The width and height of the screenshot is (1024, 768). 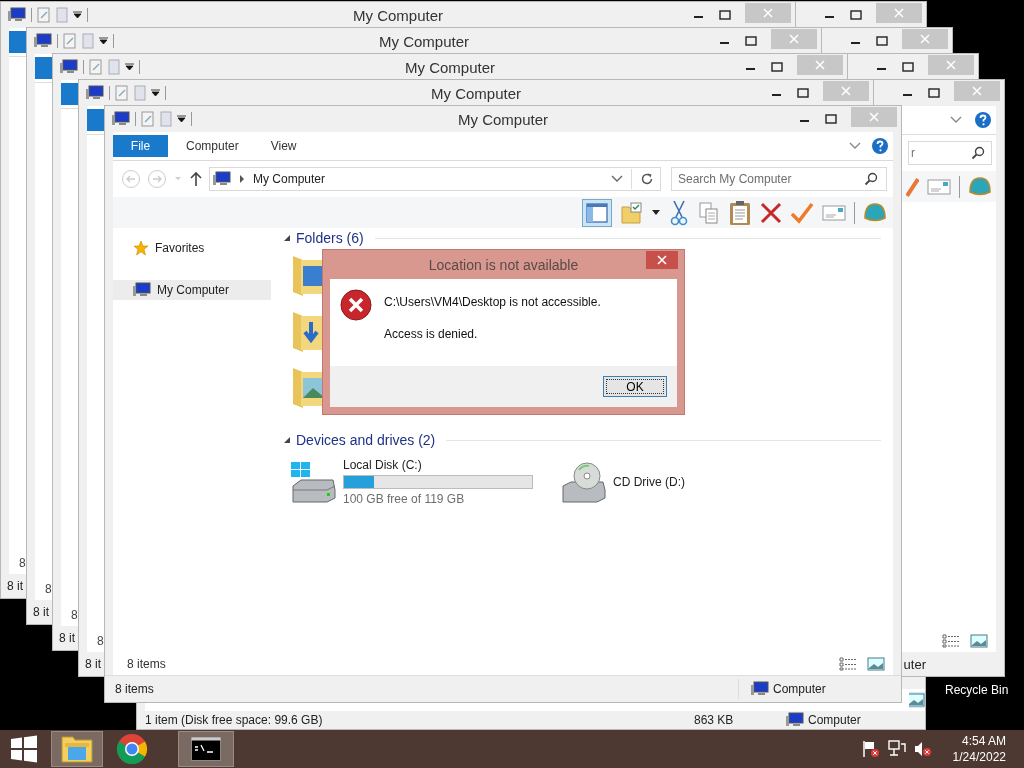 What do you see at coordinates (979, 757) in the screenshot?
I see `clock-date: 1/24/2022` at bounding box center [979, 757].